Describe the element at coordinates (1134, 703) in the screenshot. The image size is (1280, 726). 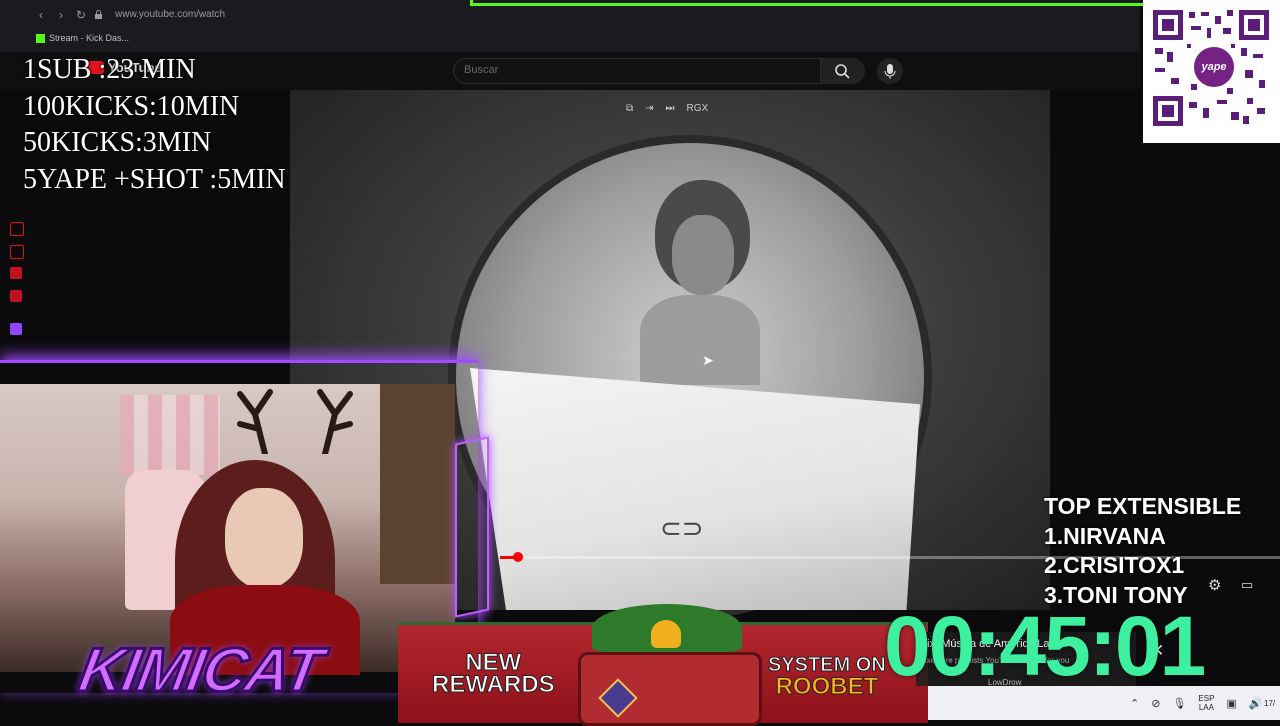
I see `chevron-up-icon: ⌃` at that location.